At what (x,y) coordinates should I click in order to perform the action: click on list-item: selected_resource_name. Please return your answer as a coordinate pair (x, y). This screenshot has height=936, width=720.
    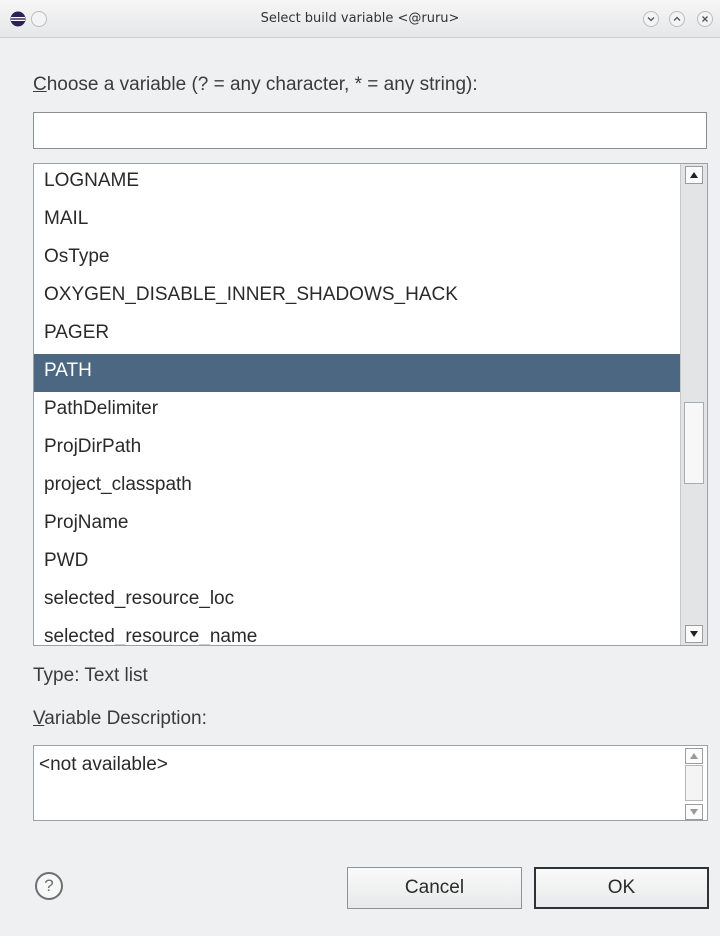
    Looking at the image, I should click on (357, 632).